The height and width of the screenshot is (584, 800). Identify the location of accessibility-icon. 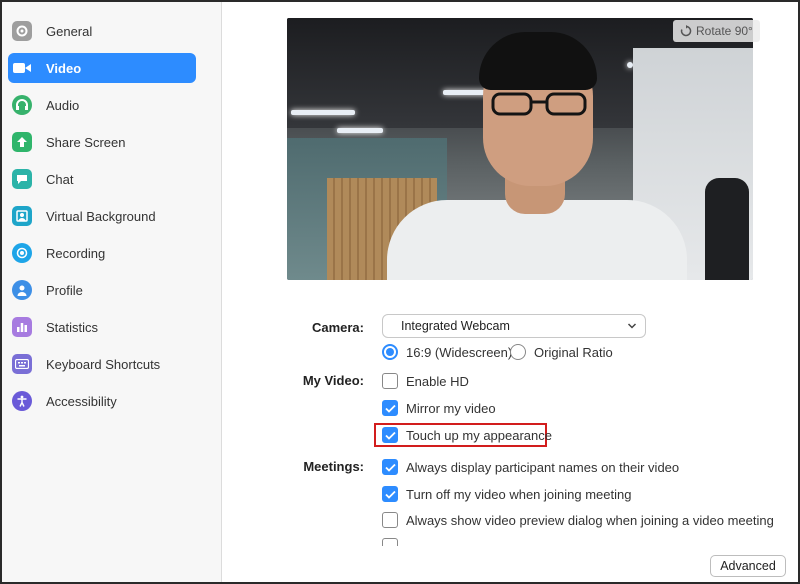
(22, 401).